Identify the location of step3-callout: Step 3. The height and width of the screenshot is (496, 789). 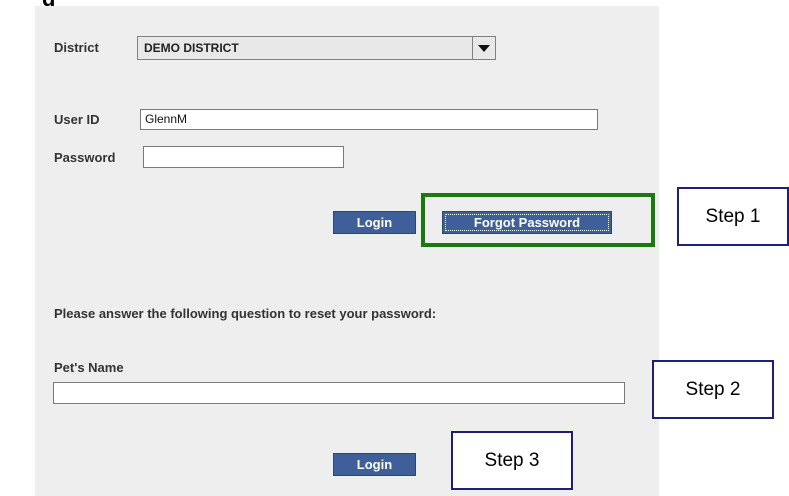
(512, 460).